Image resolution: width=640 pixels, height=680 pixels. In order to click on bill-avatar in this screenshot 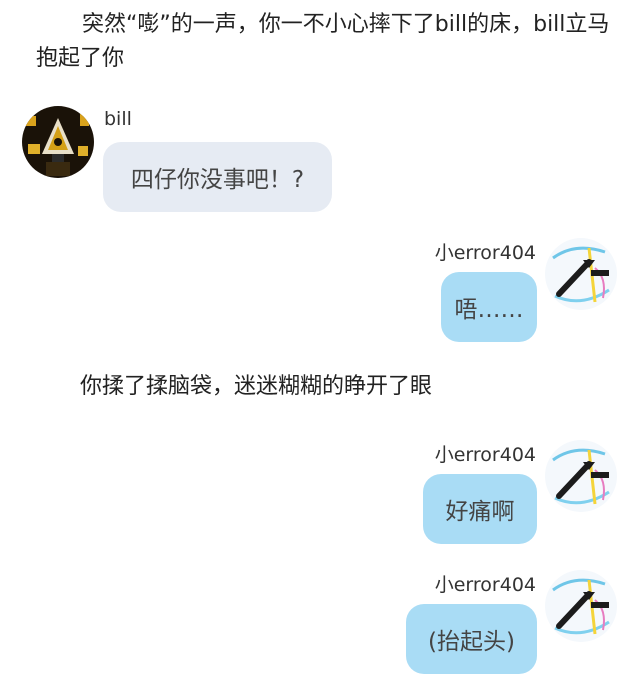, I will do `click(58, 142)`.